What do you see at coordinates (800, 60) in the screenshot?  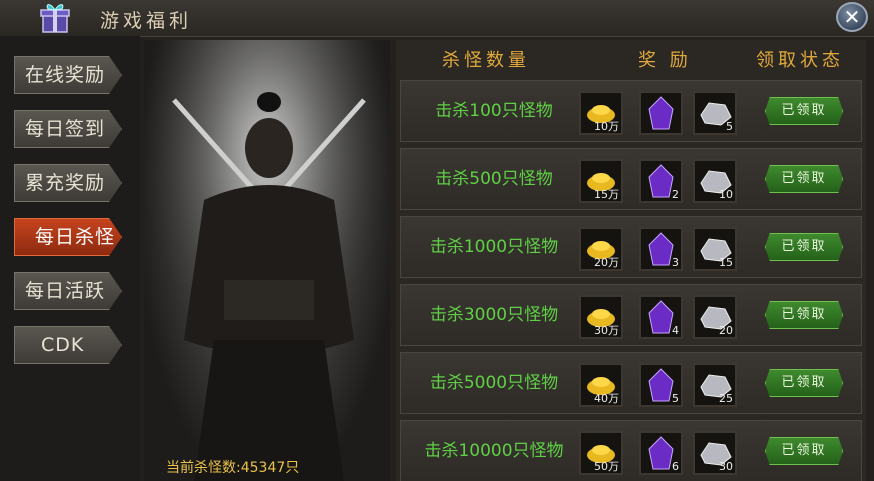 I see `header-claim-status: 领取状态` at bounding box center [800, 60].